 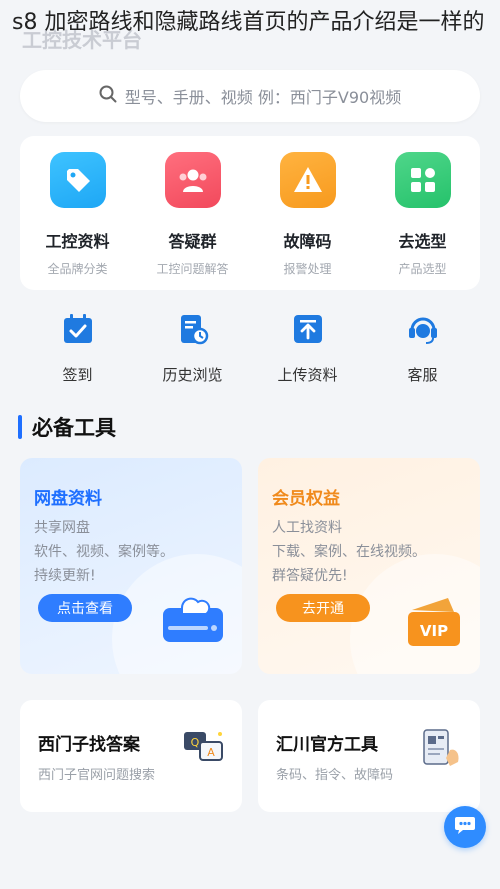 I want to click on promo-line: 软件、视频、案例等。, so click(x=104, y=552).